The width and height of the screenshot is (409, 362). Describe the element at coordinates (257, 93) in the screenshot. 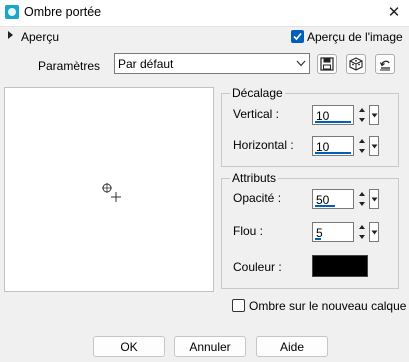

I see `offset-legend: Décalage` at that location.